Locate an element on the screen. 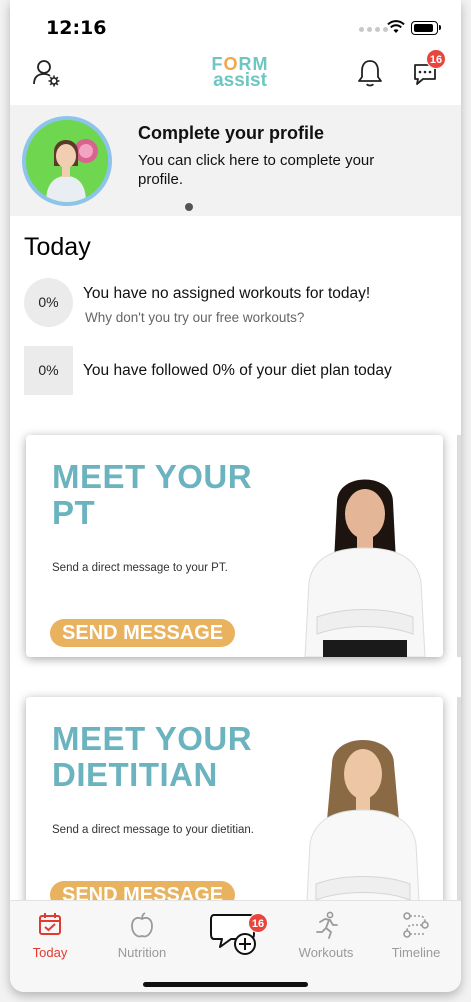 The width and height of the screenshot is (471, 1002). profile-settings-icon is located at coordinates (47, 73).